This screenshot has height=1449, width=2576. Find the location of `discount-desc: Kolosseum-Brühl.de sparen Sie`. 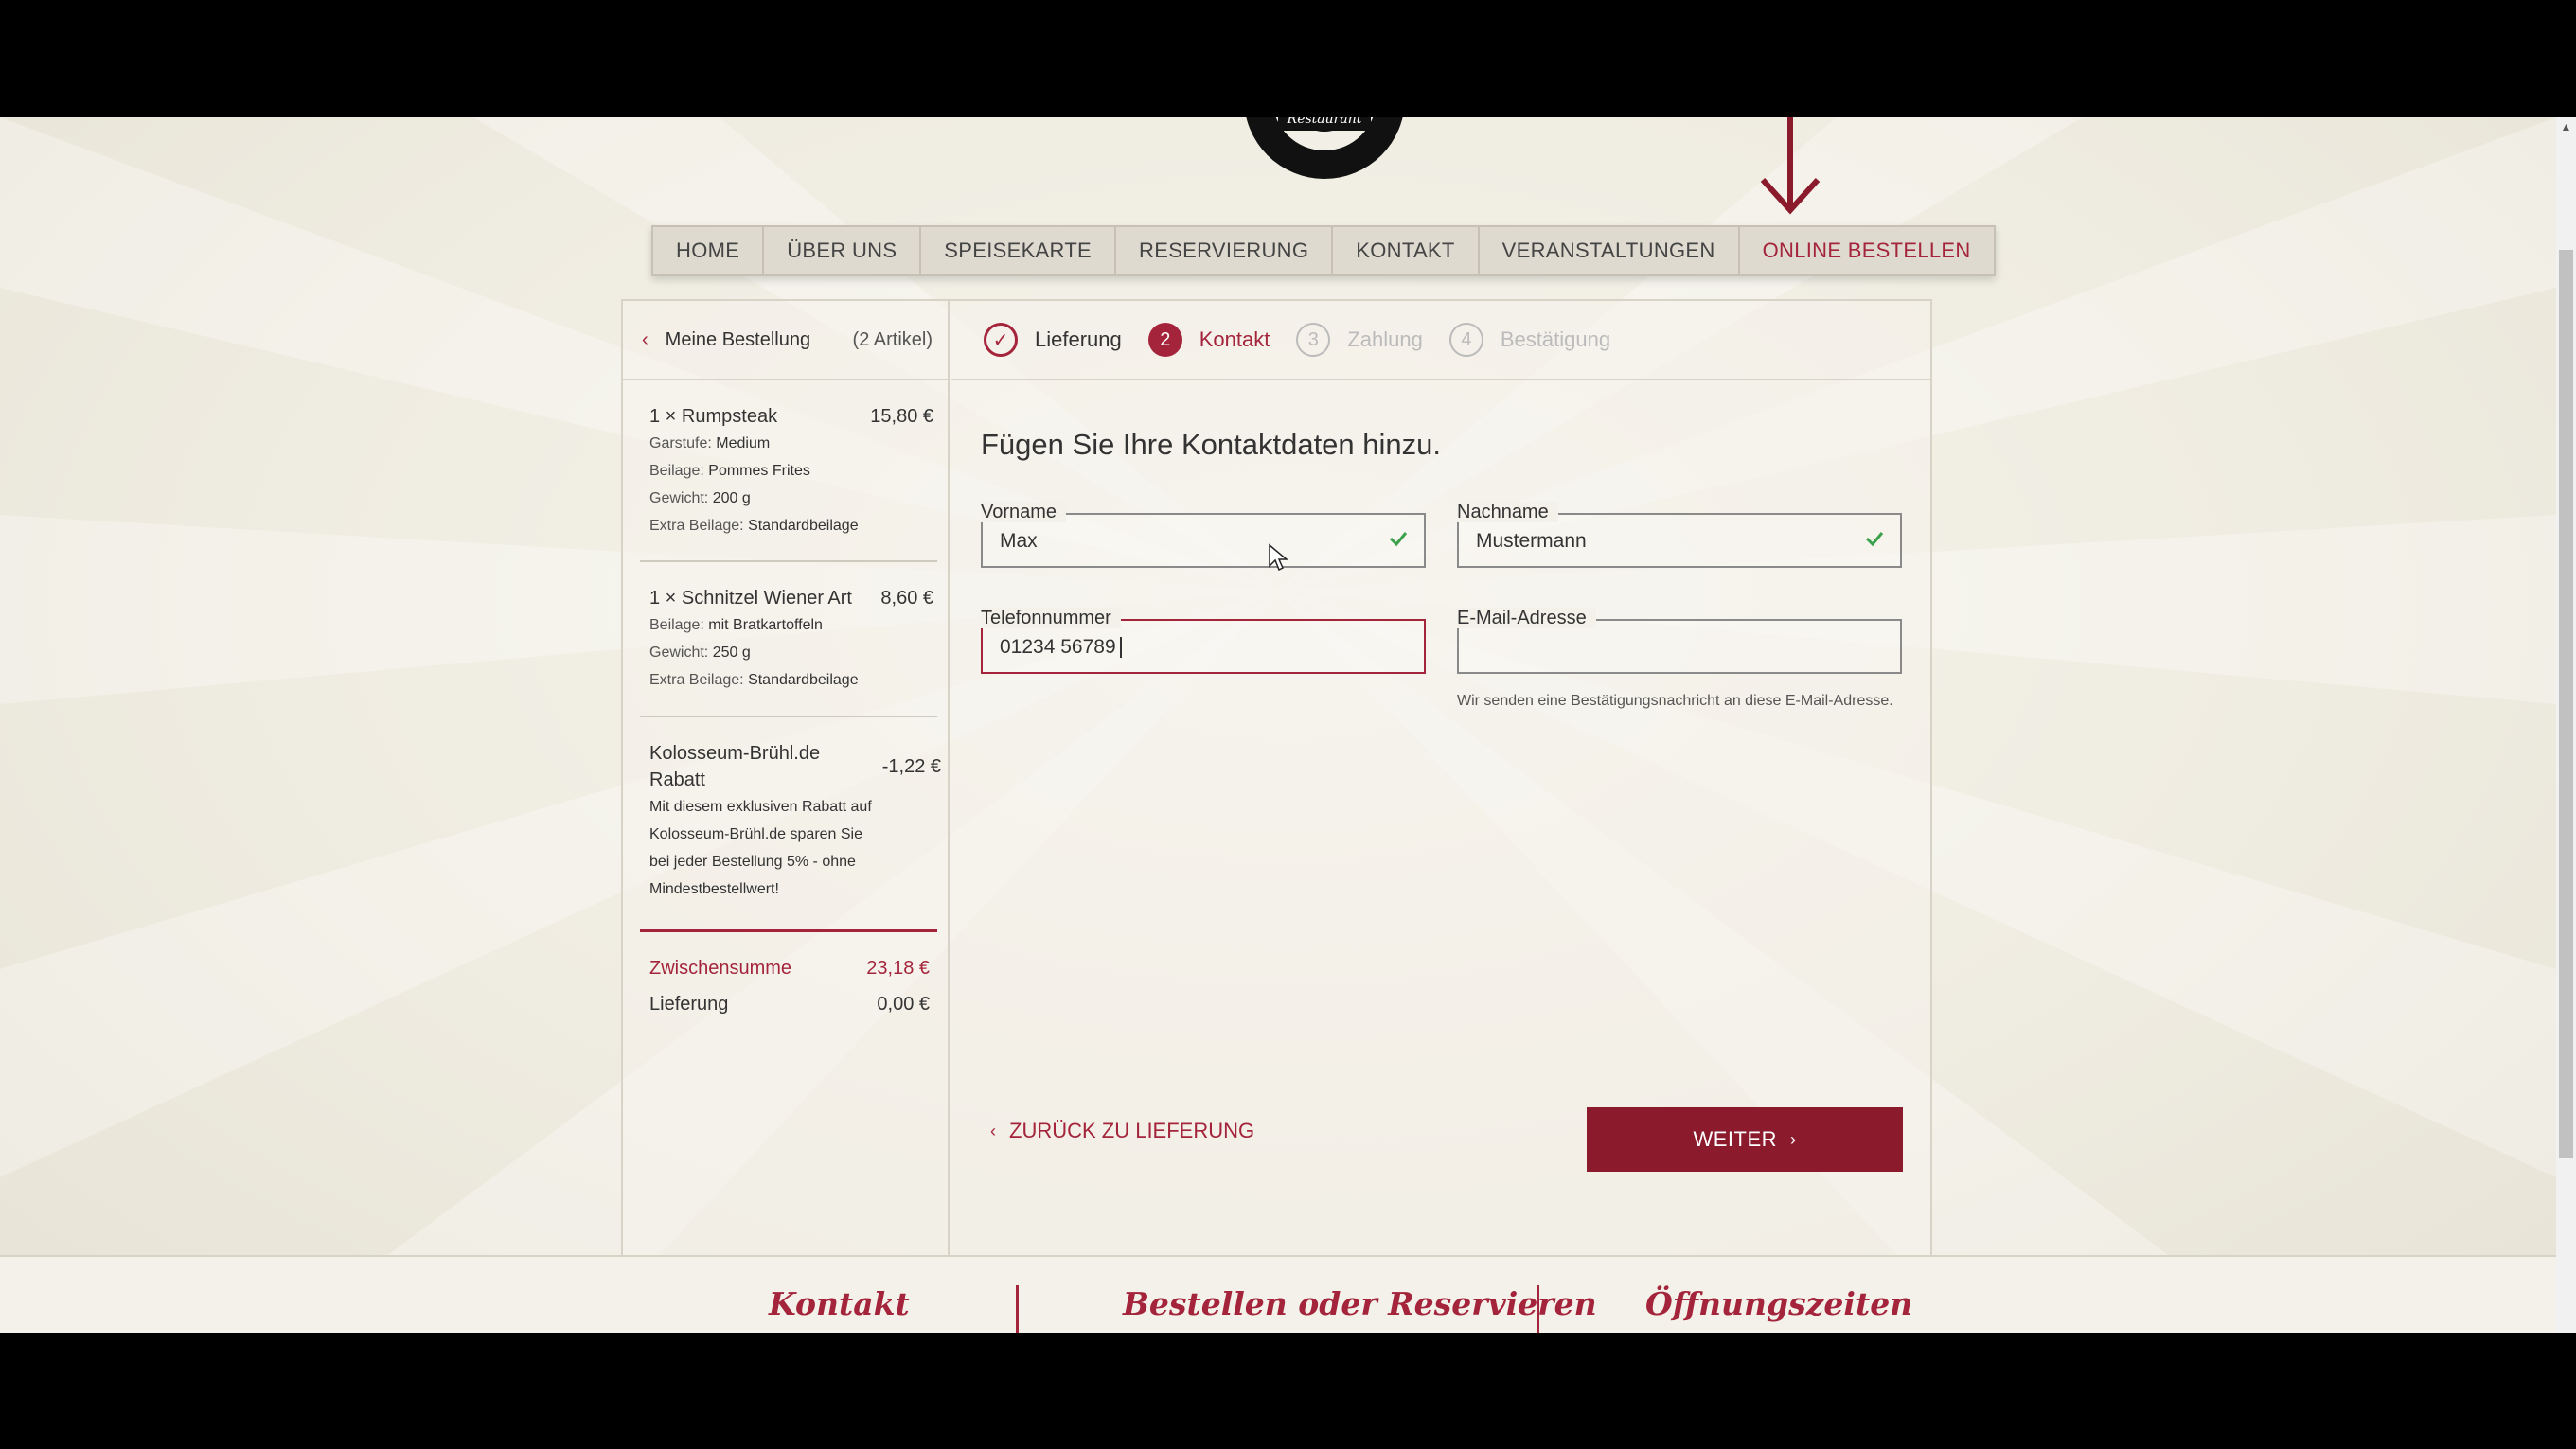

discount-desc: Kolosseum-Brühl.de sparen Sie is located at coordinates (756, 834).